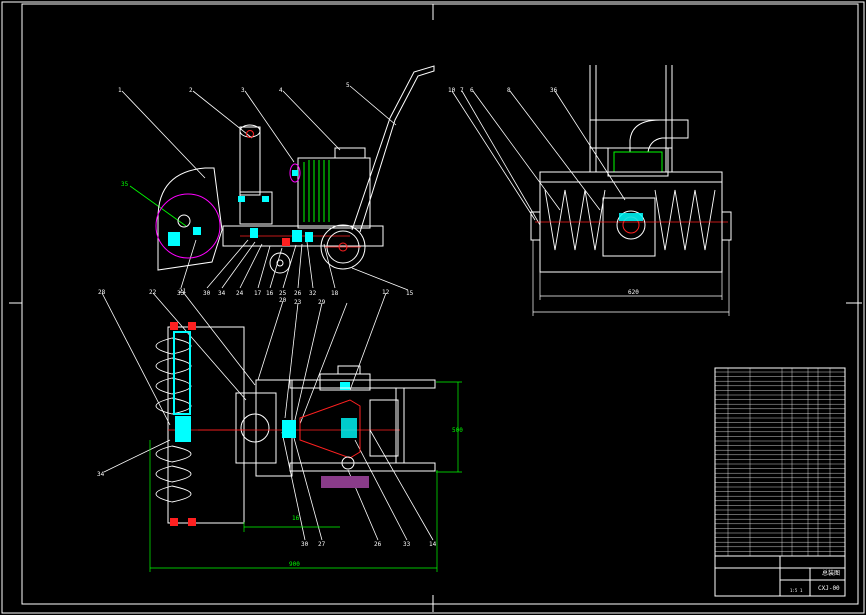  I want to click on callout: 4, so click(281, 90).